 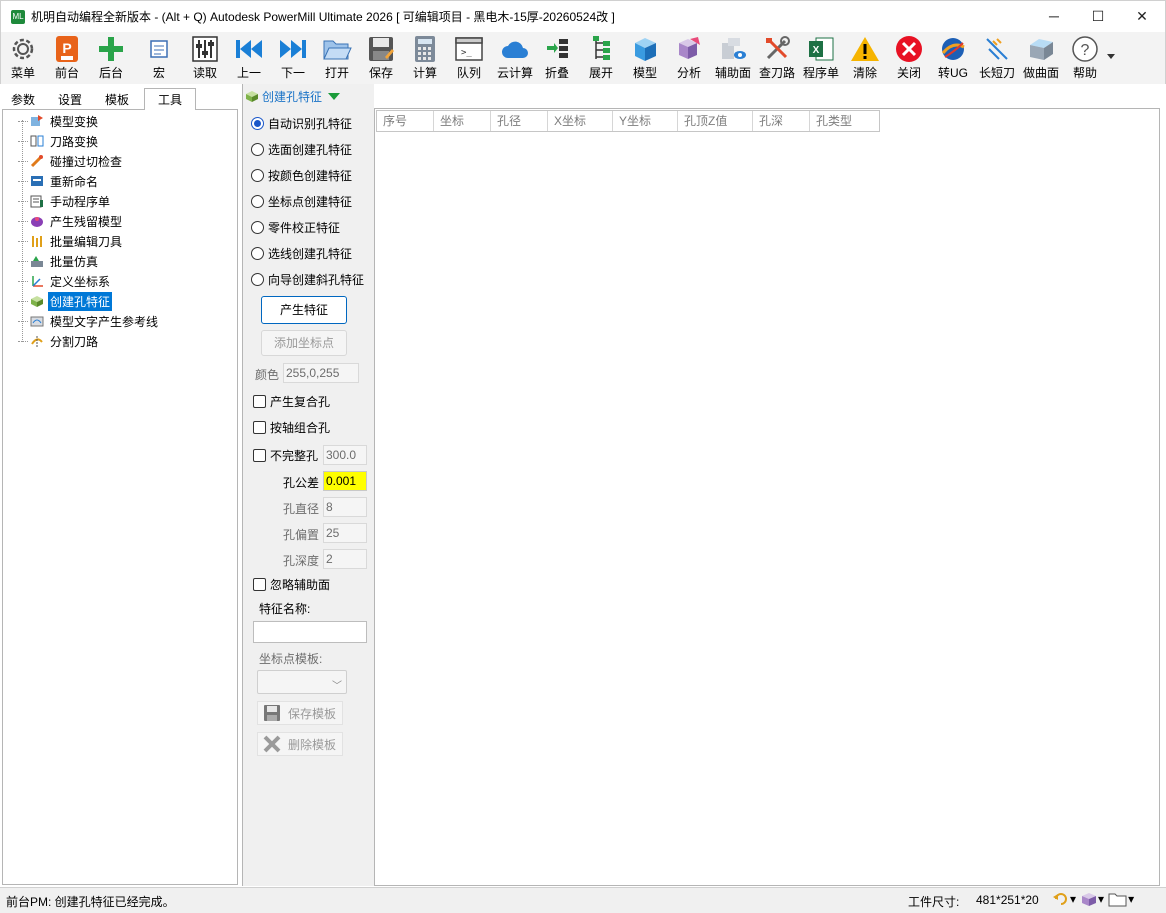 What do you see at coordinates (70, 100) in the screenshot?
I see `tab-settings: 设置` at bounding box center [70, 100].